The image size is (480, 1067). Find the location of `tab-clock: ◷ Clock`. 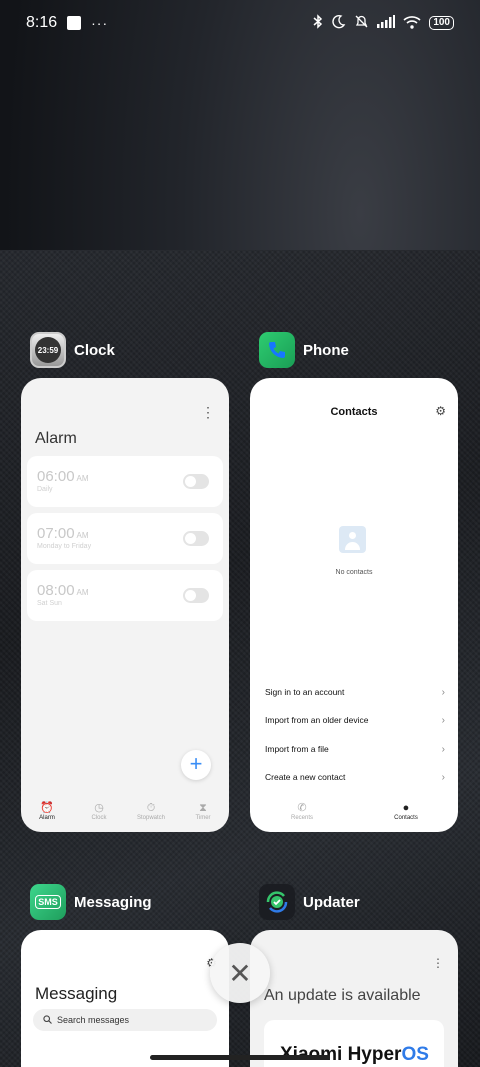

tab-clock: ◷ Clock is located at coordinates (99, 815).